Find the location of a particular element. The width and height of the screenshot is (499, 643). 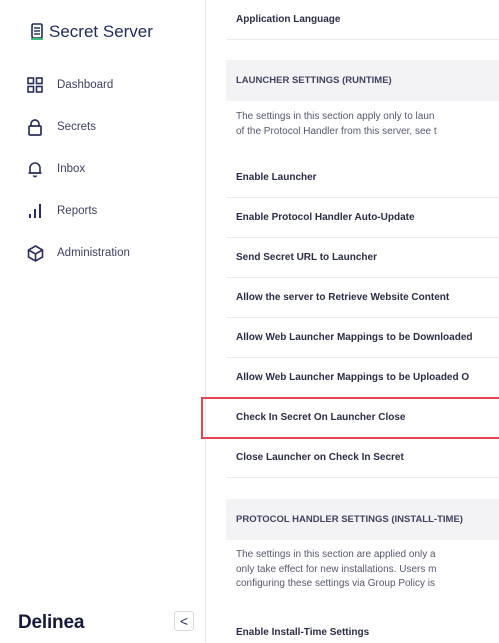

lock-icon is located at coordinates (35, 127).